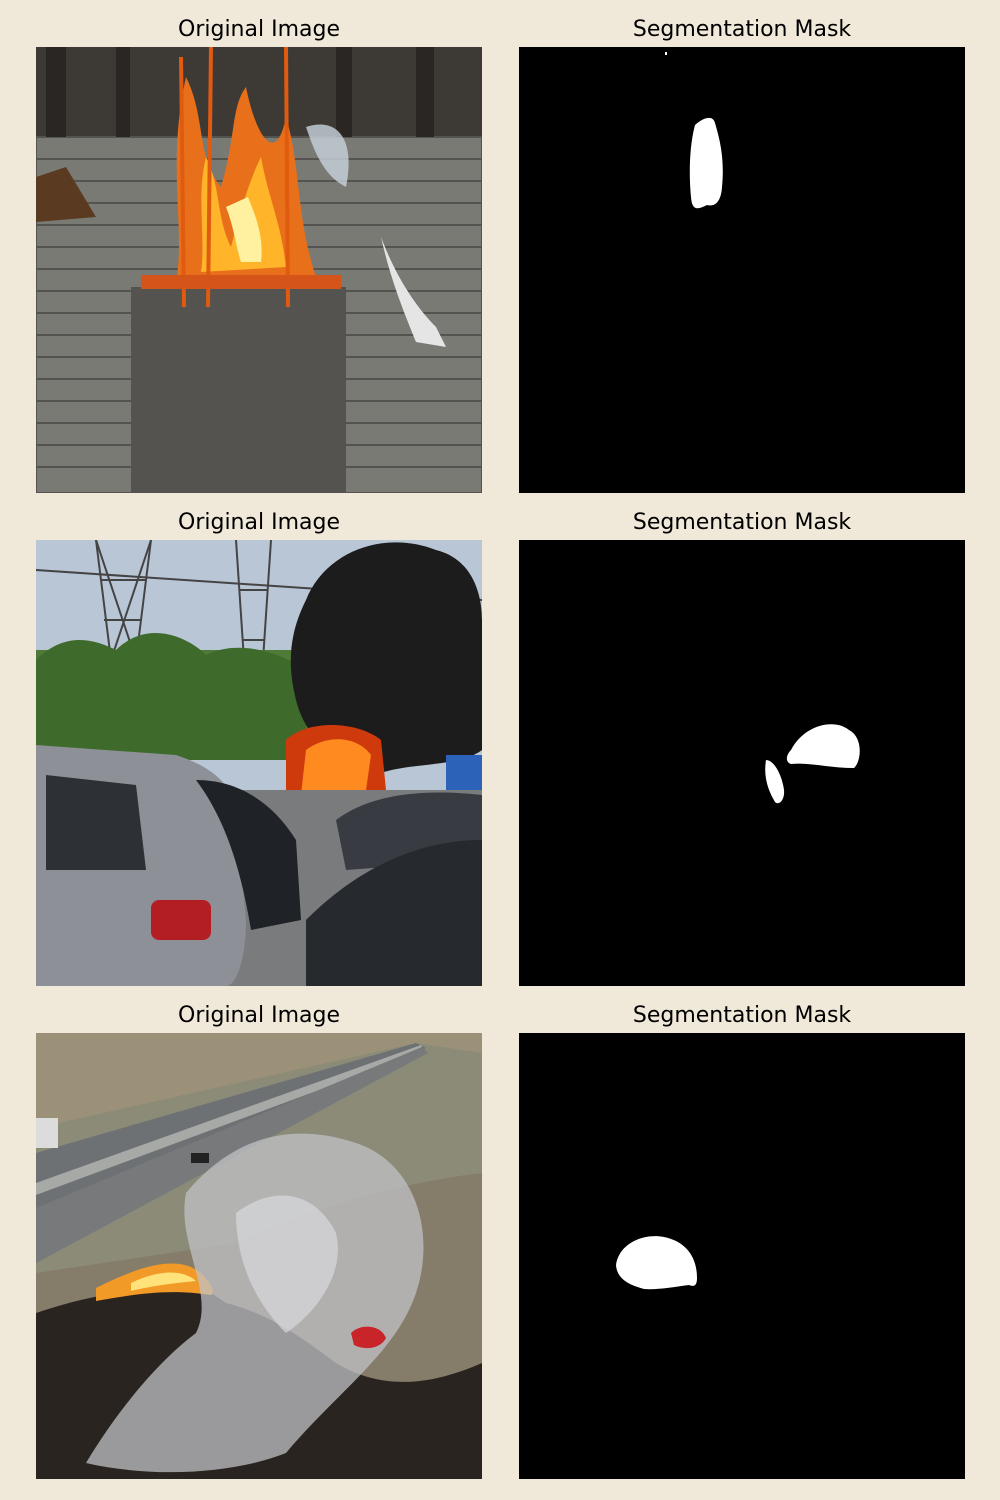 This screenshot has height=1500, width=1000. I want to click on car-fire-photo, so click(259, 763).